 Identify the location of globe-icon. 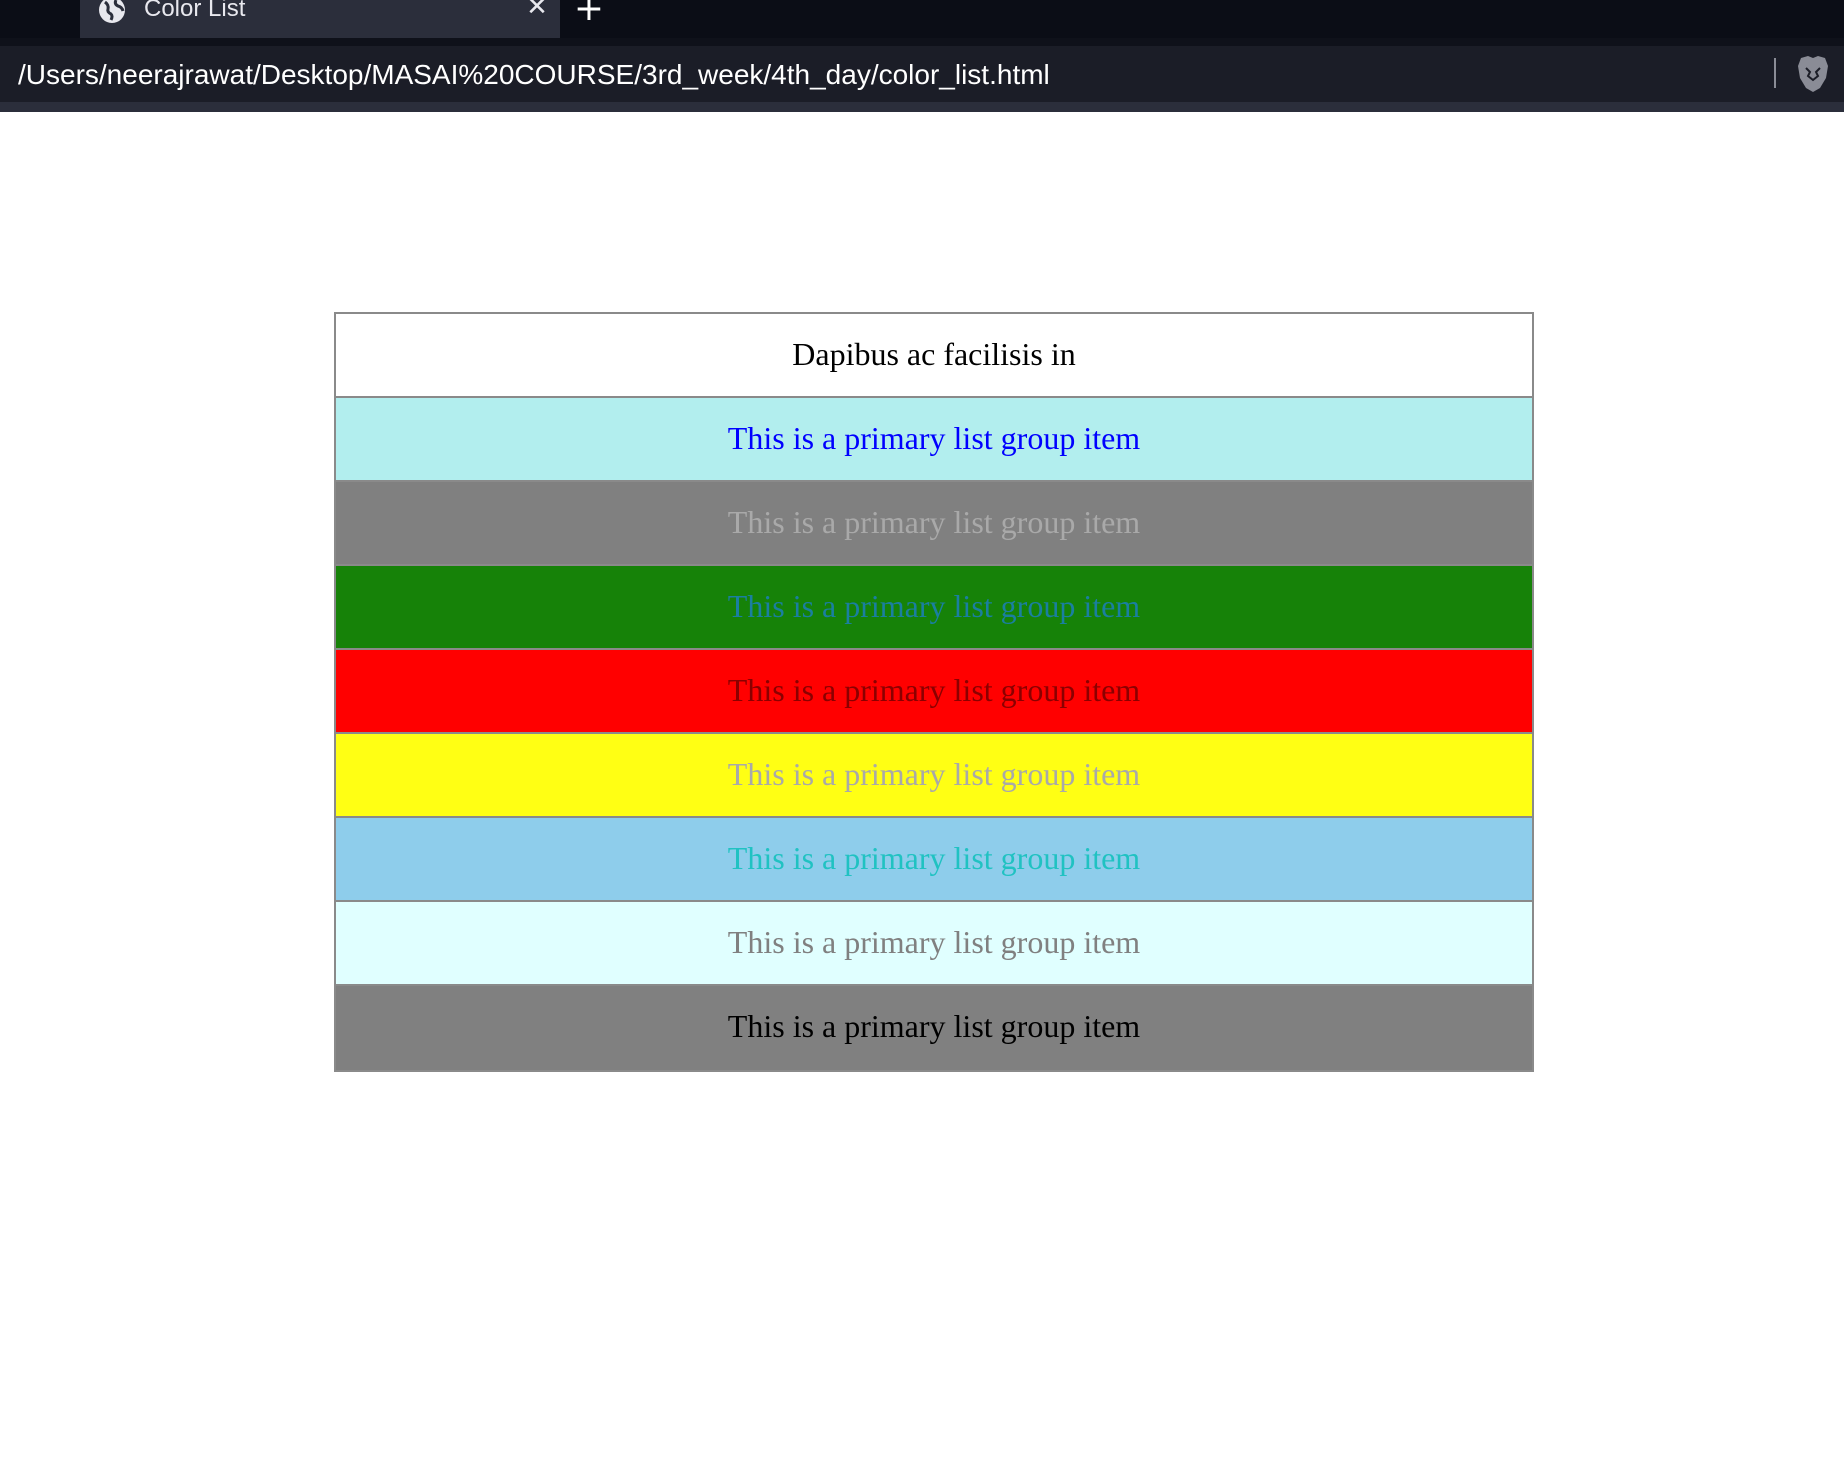
(112, 11).